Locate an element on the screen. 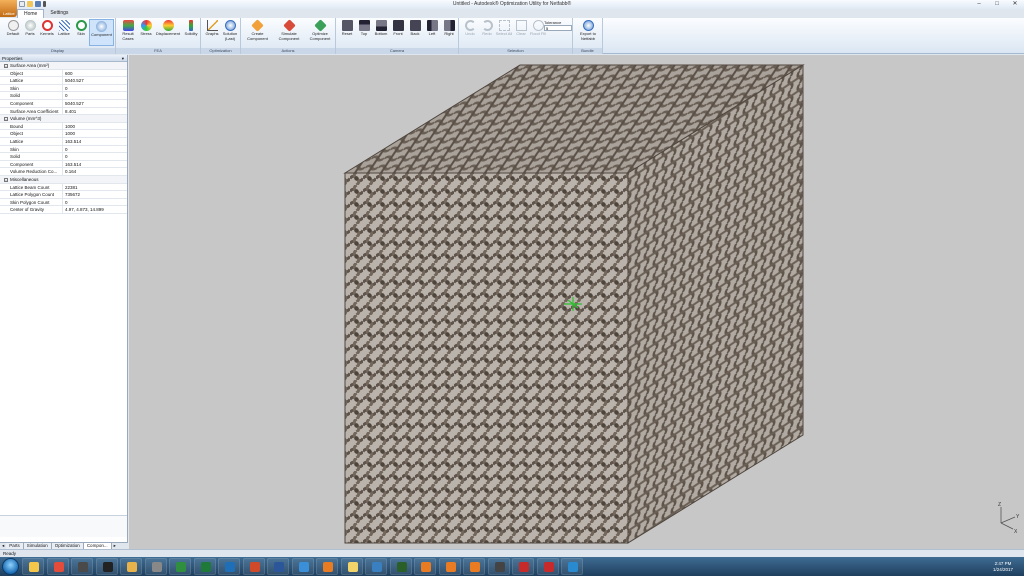 Image resolution: width=1024 pixels, height=576 pixels. pin-icon: ▾ is located at coordinates (123, 58).